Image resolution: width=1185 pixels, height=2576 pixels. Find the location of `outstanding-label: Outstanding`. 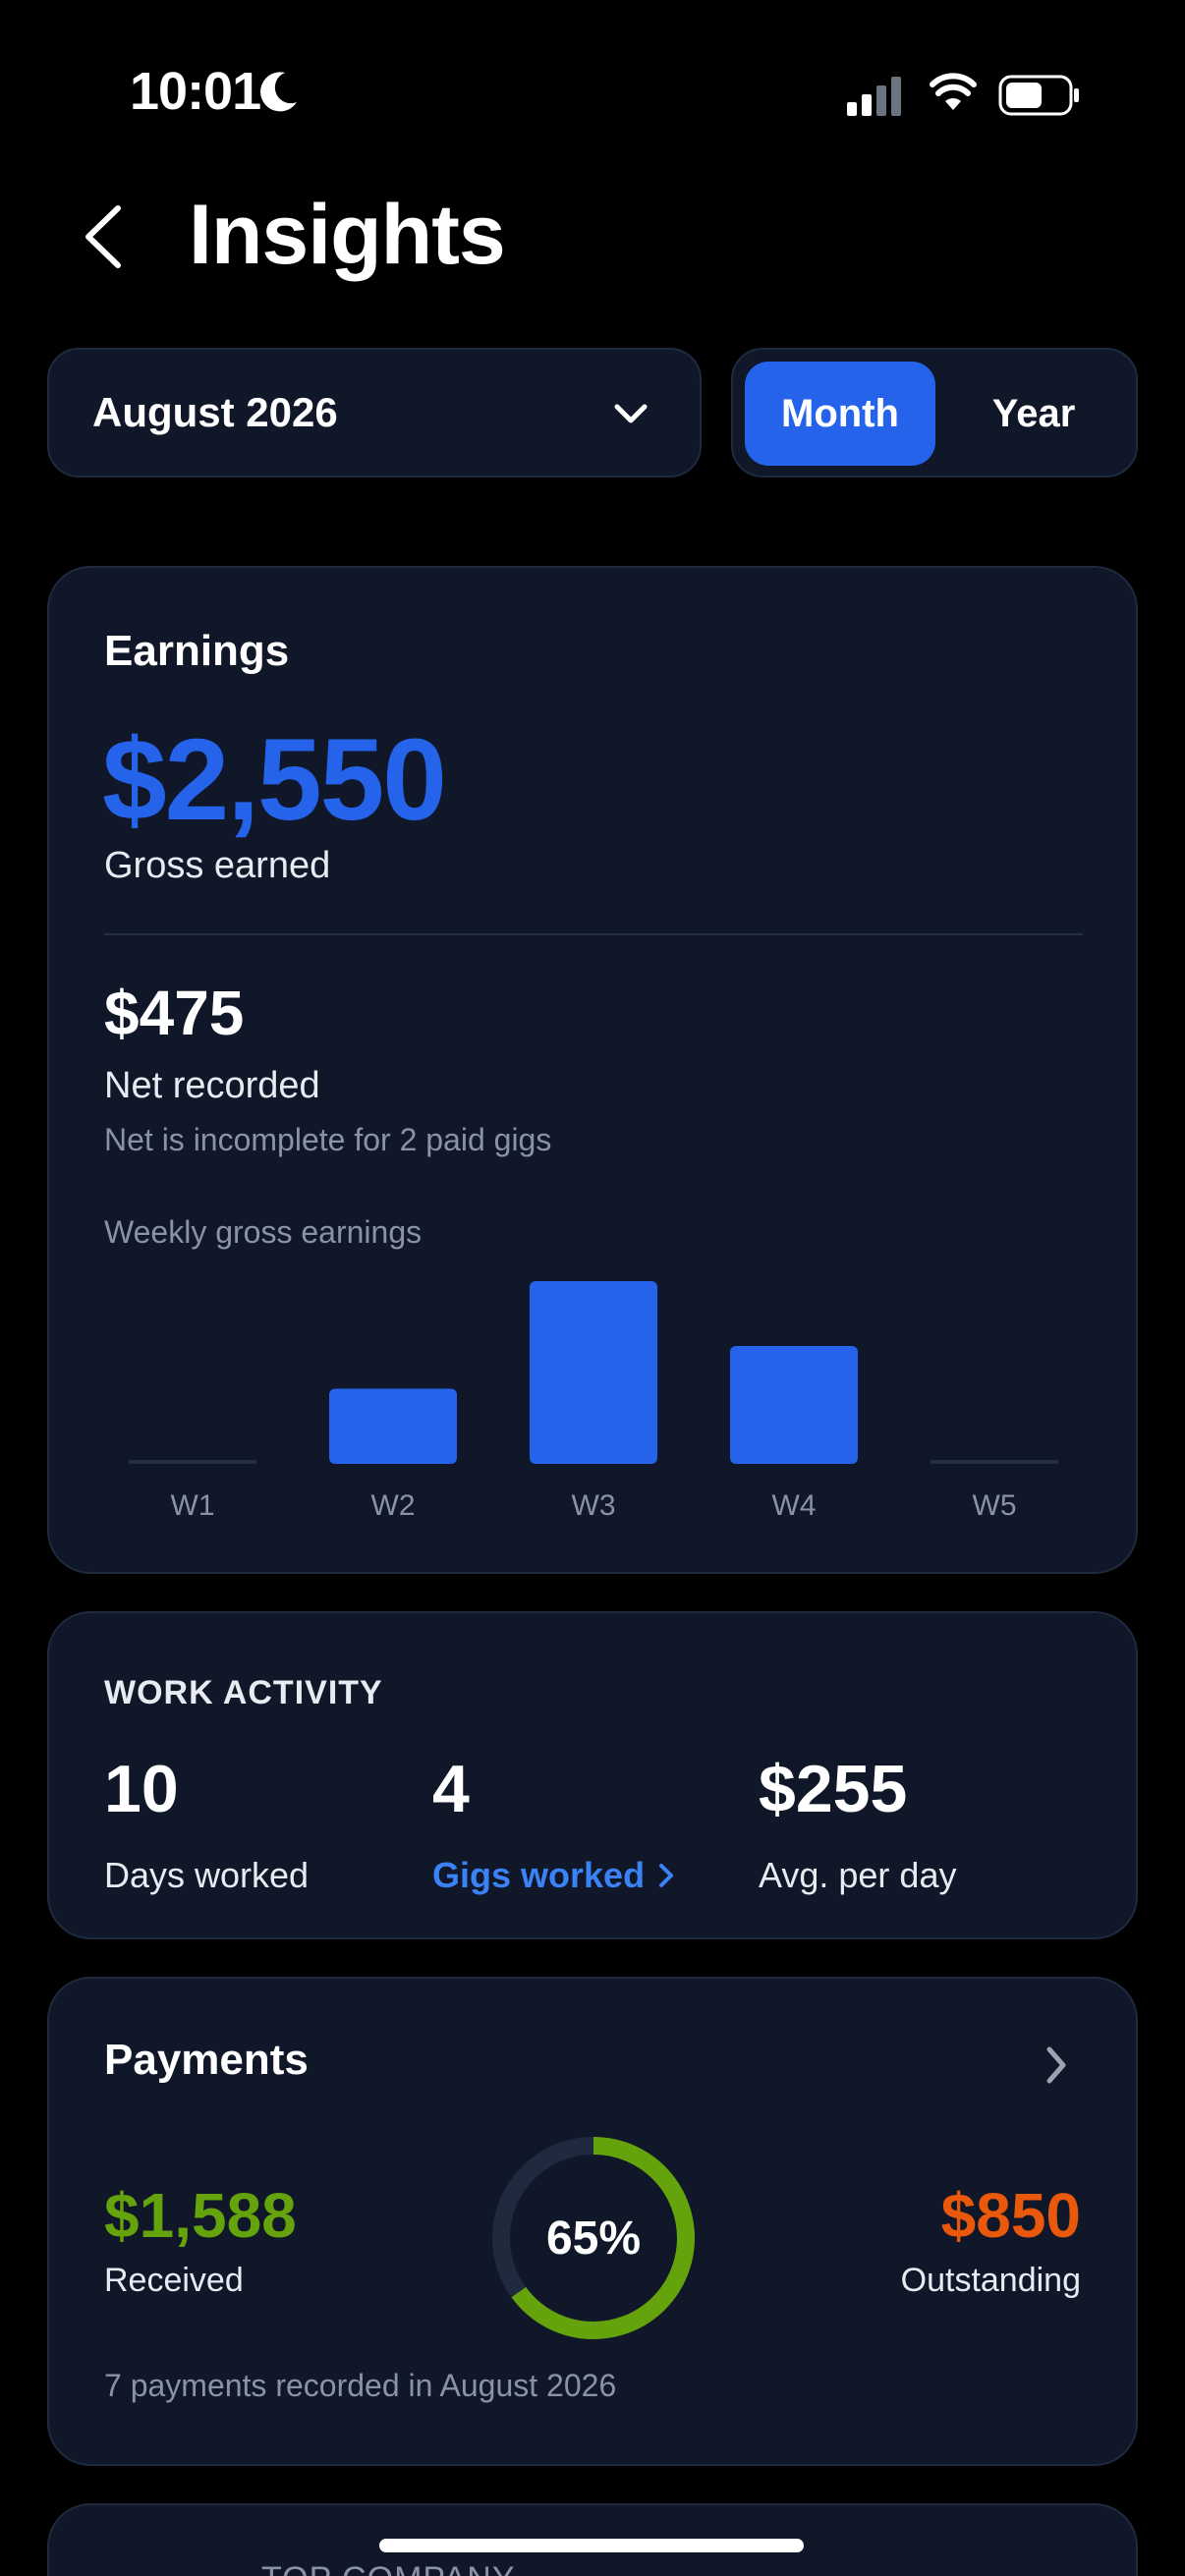

outstanding-label: Outstanding is located at coordinates (991, 2280).